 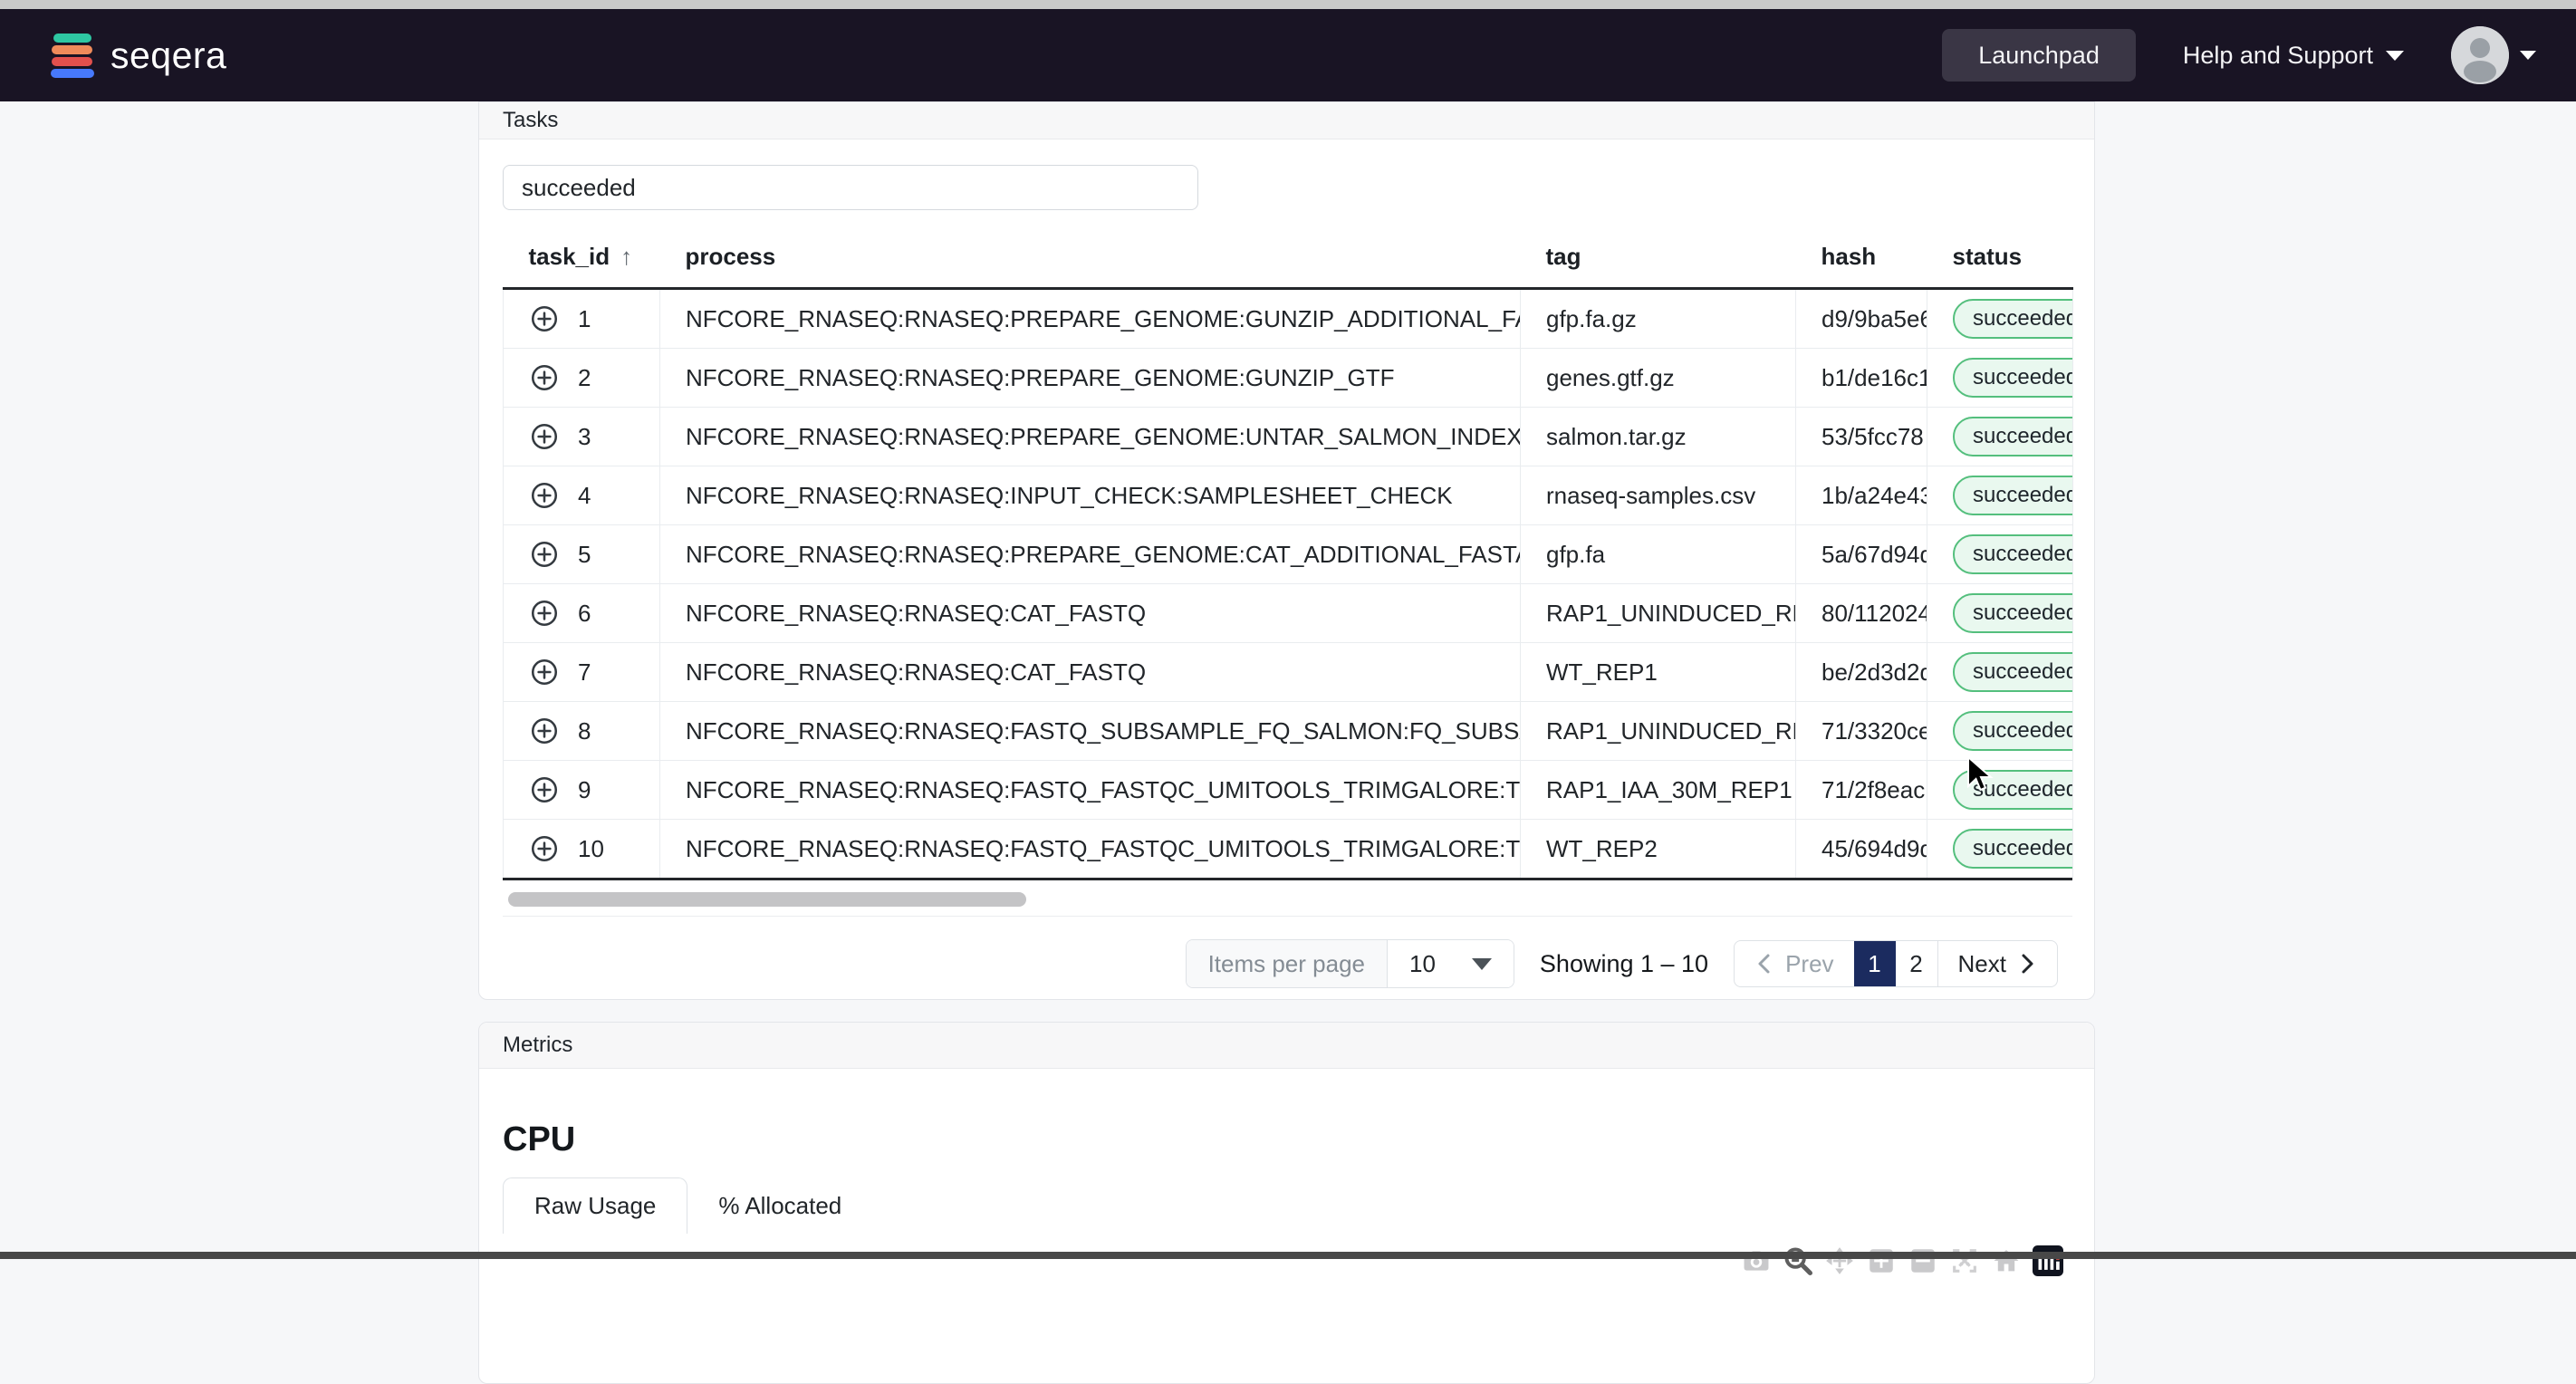 What do you see at coordinates (2000, 261) in the screenshot?
I see `column-header-status: status` at bounding box center [2000, 261].